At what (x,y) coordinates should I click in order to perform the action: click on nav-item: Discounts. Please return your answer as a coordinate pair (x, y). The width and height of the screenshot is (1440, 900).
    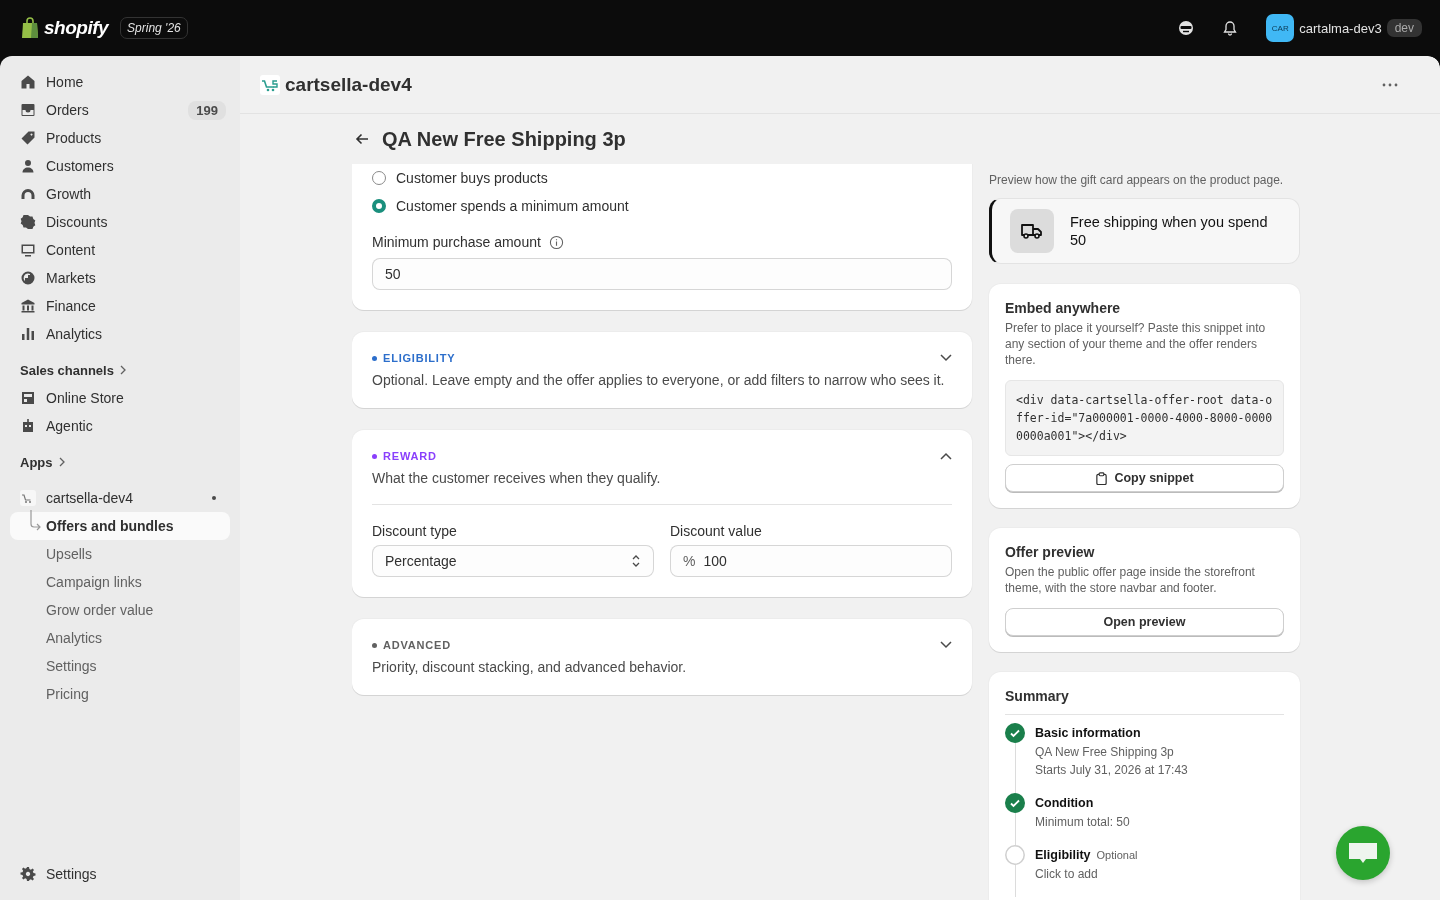
    Looking at the image, I should click on (120, 222).